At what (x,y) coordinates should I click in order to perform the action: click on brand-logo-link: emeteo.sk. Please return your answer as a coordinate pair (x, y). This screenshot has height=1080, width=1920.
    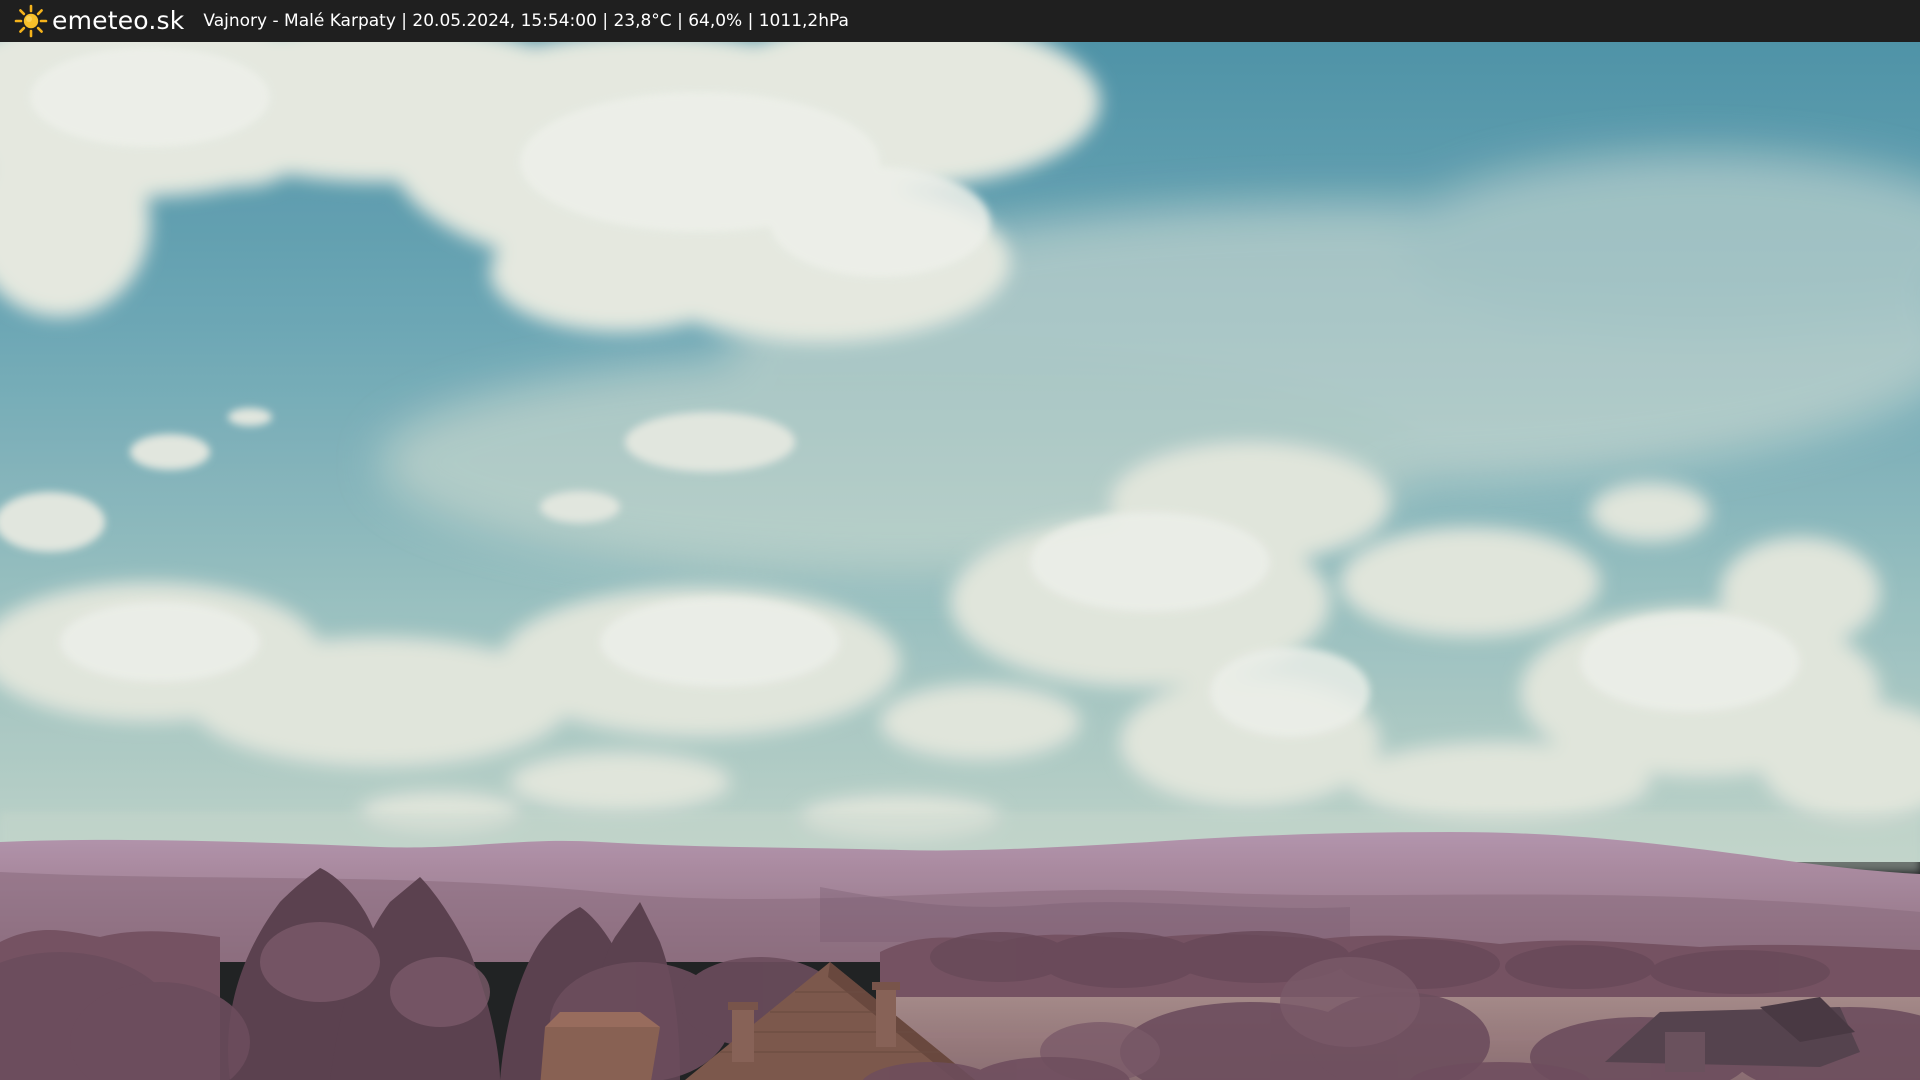
    Looking at the image, I should click on (99, 21).